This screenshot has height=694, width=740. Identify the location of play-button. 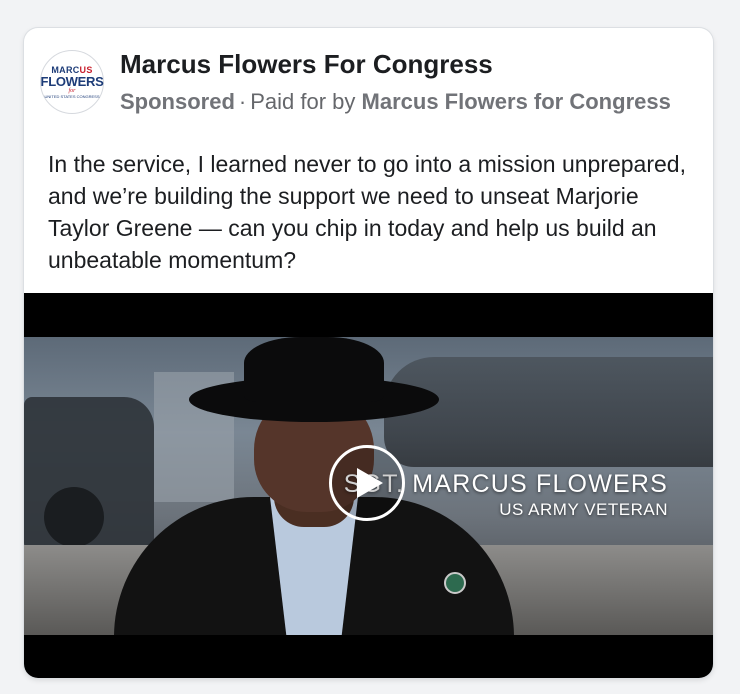
(367, 483).